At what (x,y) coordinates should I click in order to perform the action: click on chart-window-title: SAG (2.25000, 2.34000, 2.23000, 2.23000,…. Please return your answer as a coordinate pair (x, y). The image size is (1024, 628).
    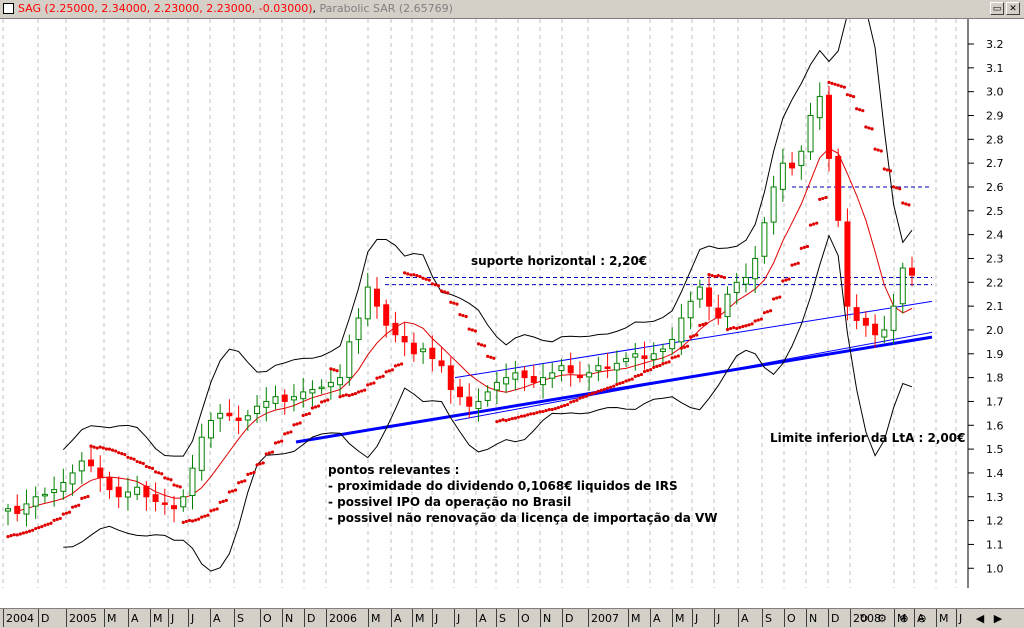
    Looking at the image, I should click on (235, 8).